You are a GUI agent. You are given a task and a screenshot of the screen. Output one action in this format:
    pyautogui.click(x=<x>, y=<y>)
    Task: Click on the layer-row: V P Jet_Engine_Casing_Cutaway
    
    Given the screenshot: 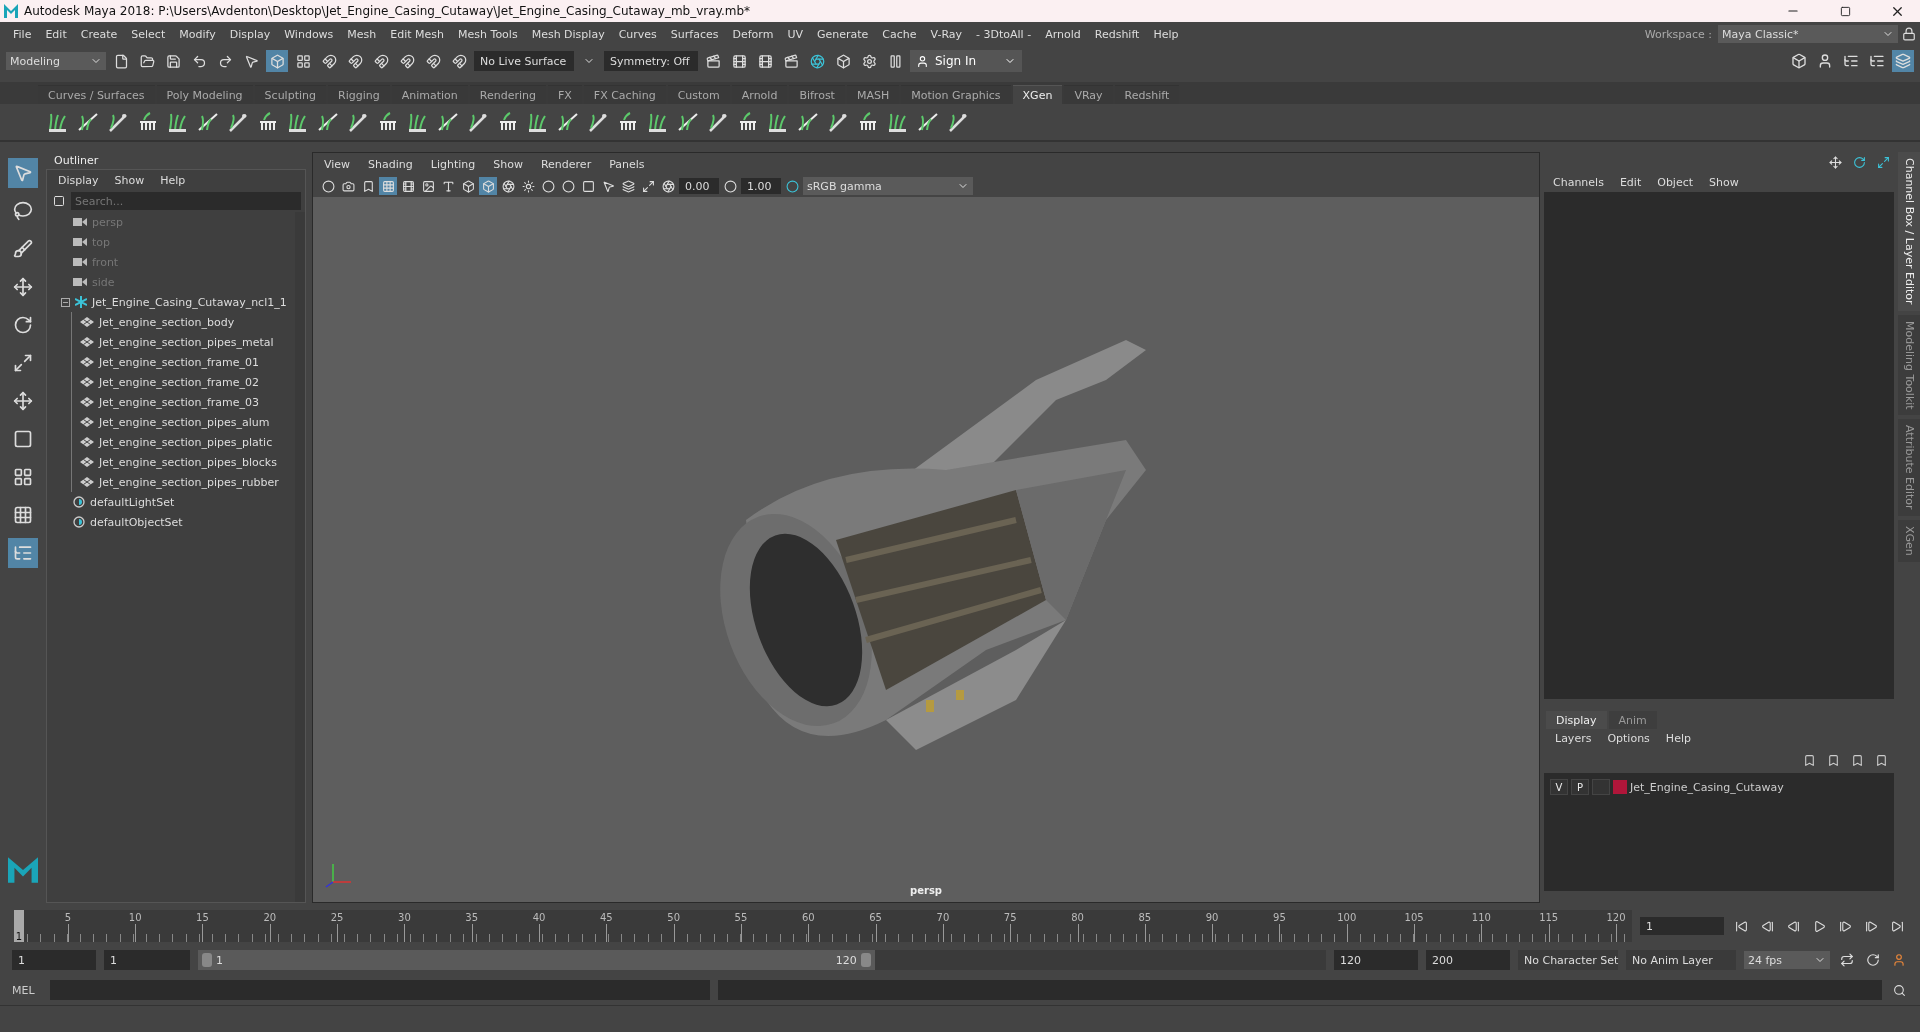 What is the action you would take?
    pyautogui.click(x=1719, y=787)
    